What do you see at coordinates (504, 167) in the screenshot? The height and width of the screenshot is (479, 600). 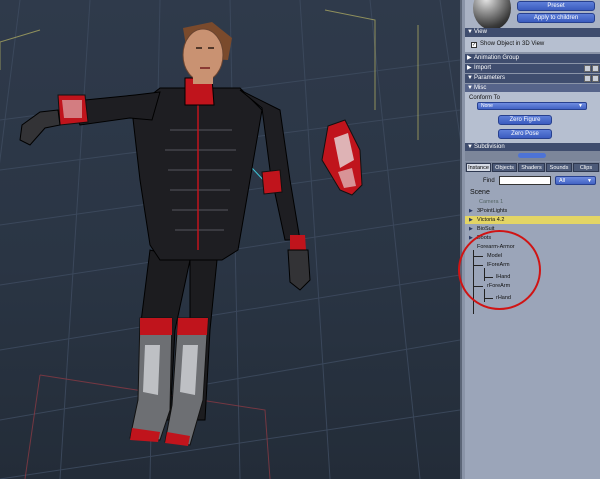 I see `tab-objects: Objects` at bounding box center [504, 167].